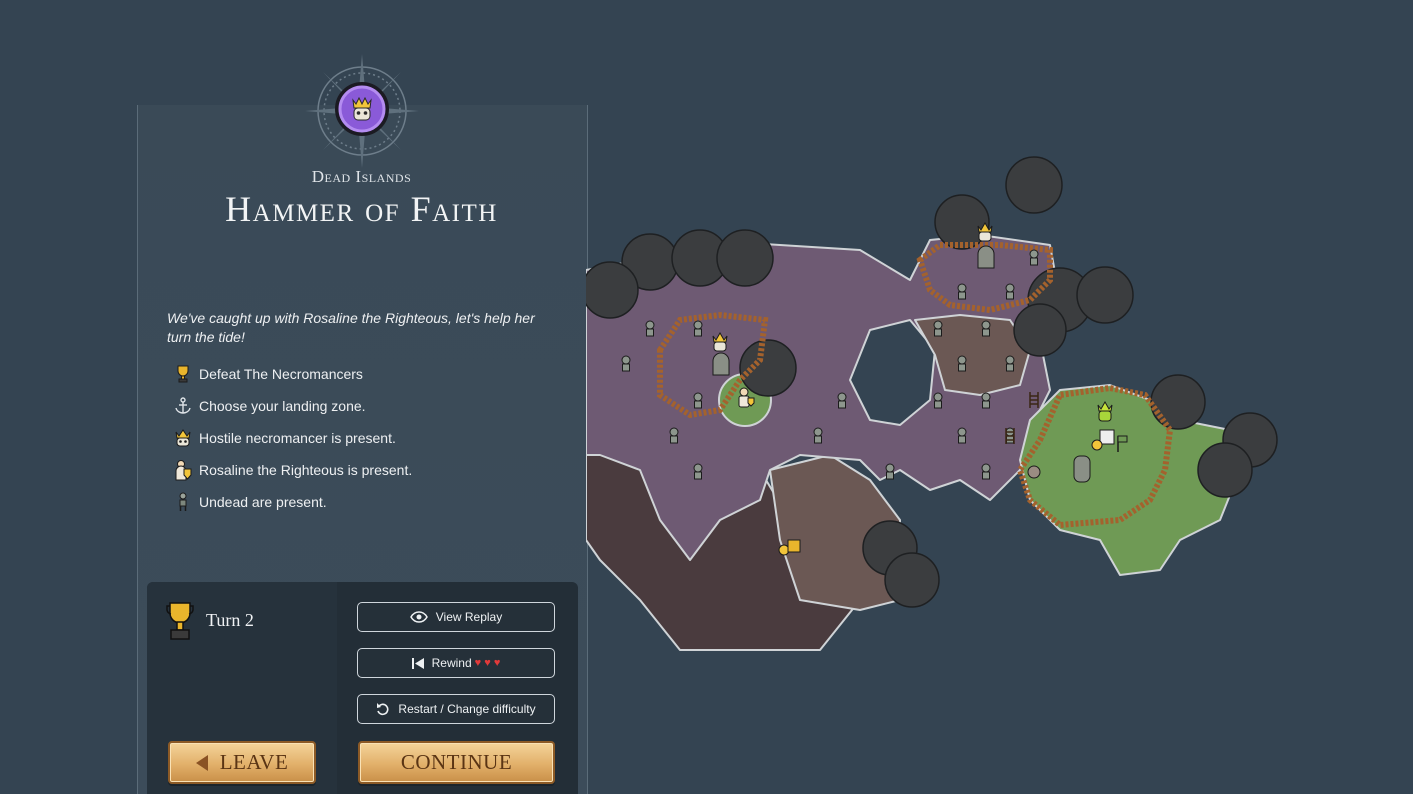 Image resolution: width=1413 pixels, height=794 pixels. Describe the element at coordinates (383, 709) in the screenshot. I see `restart-icon` at that location.